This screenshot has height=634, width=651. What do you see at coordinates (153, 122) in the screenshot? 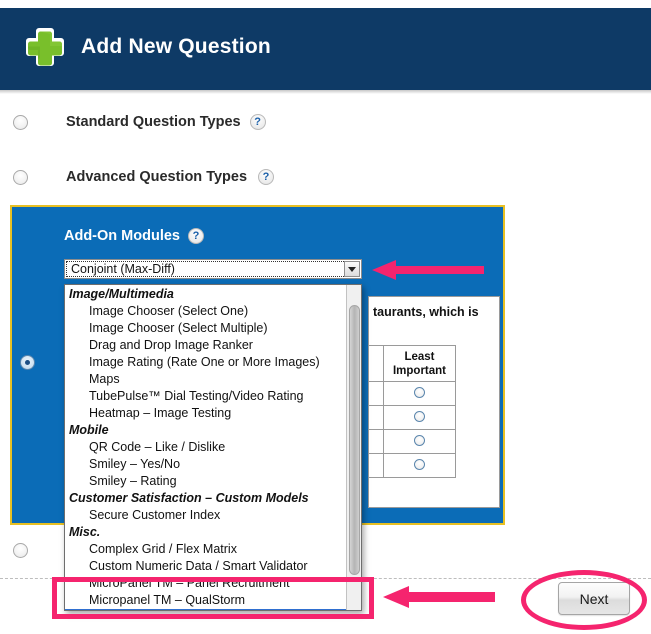
I see `option-label-standard: Standard Question Types` at bounding box center [153, 122].